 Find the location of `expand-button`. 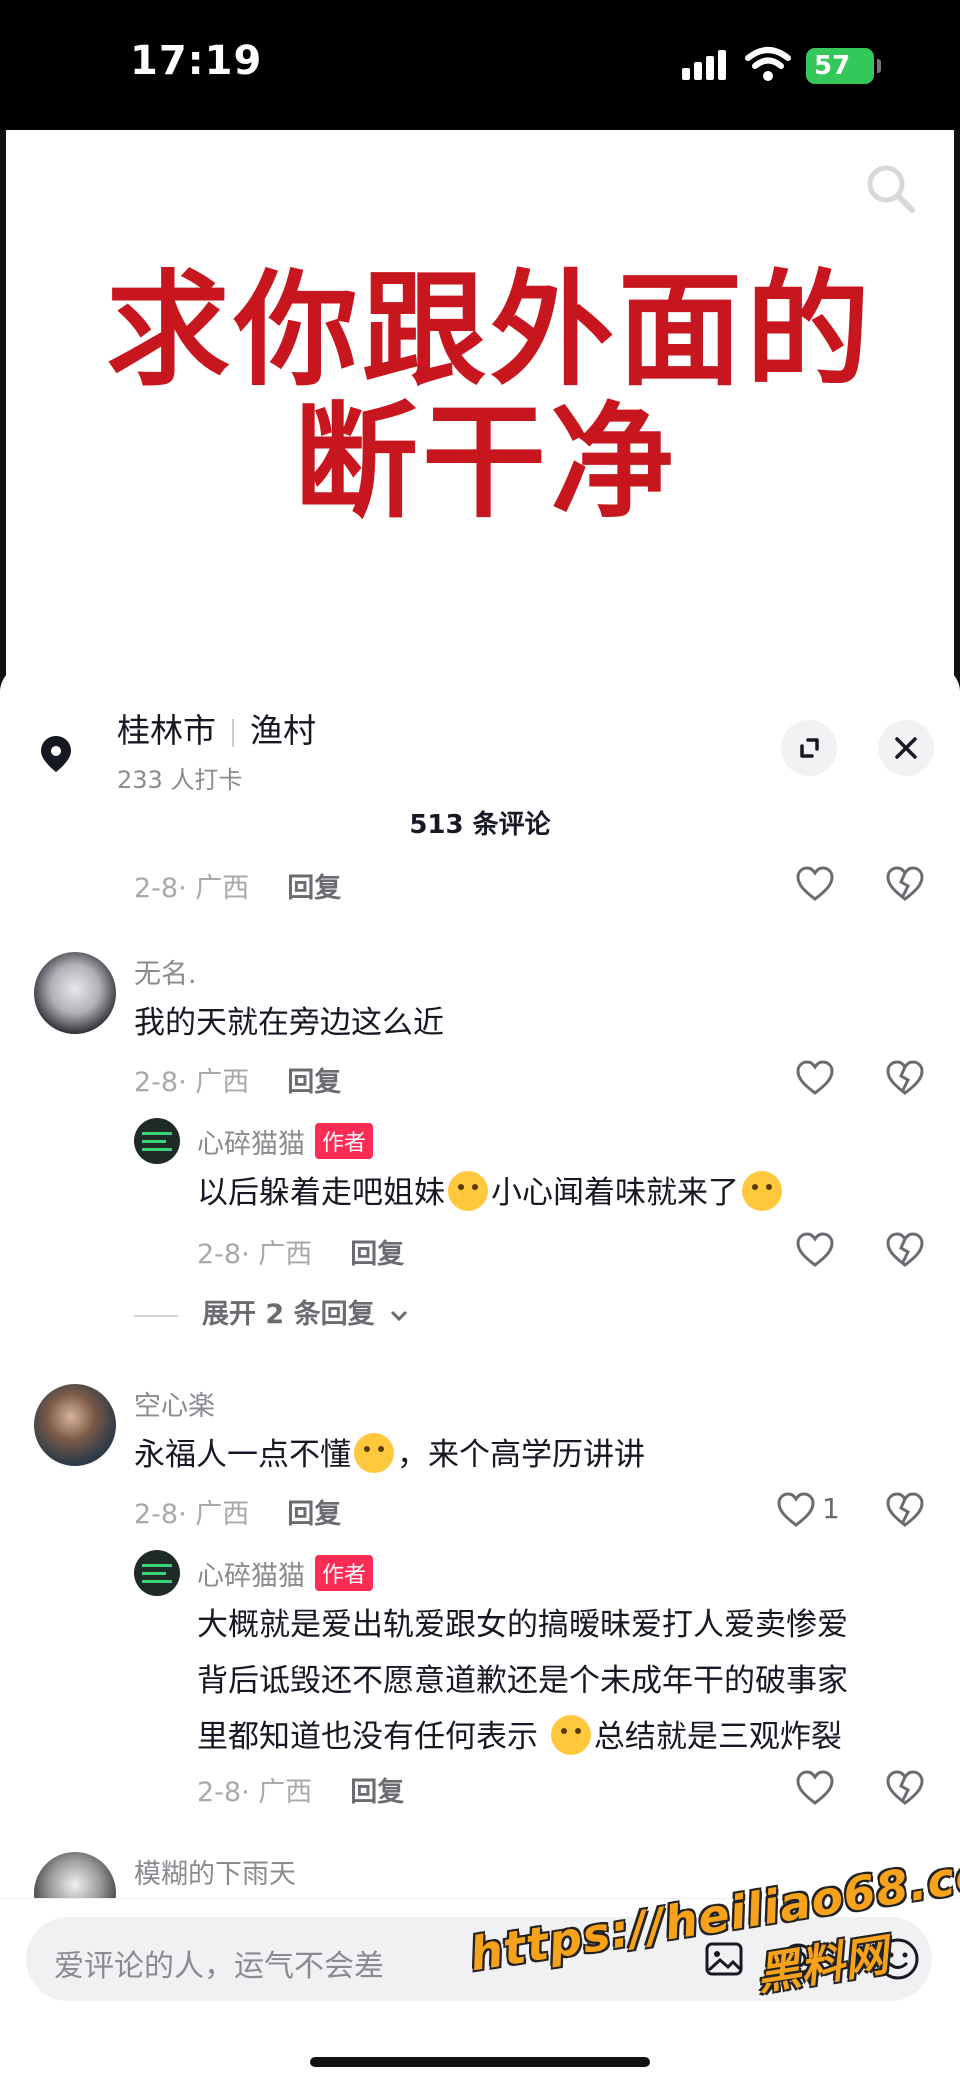

expand-button is located at coordinates (809, 748).